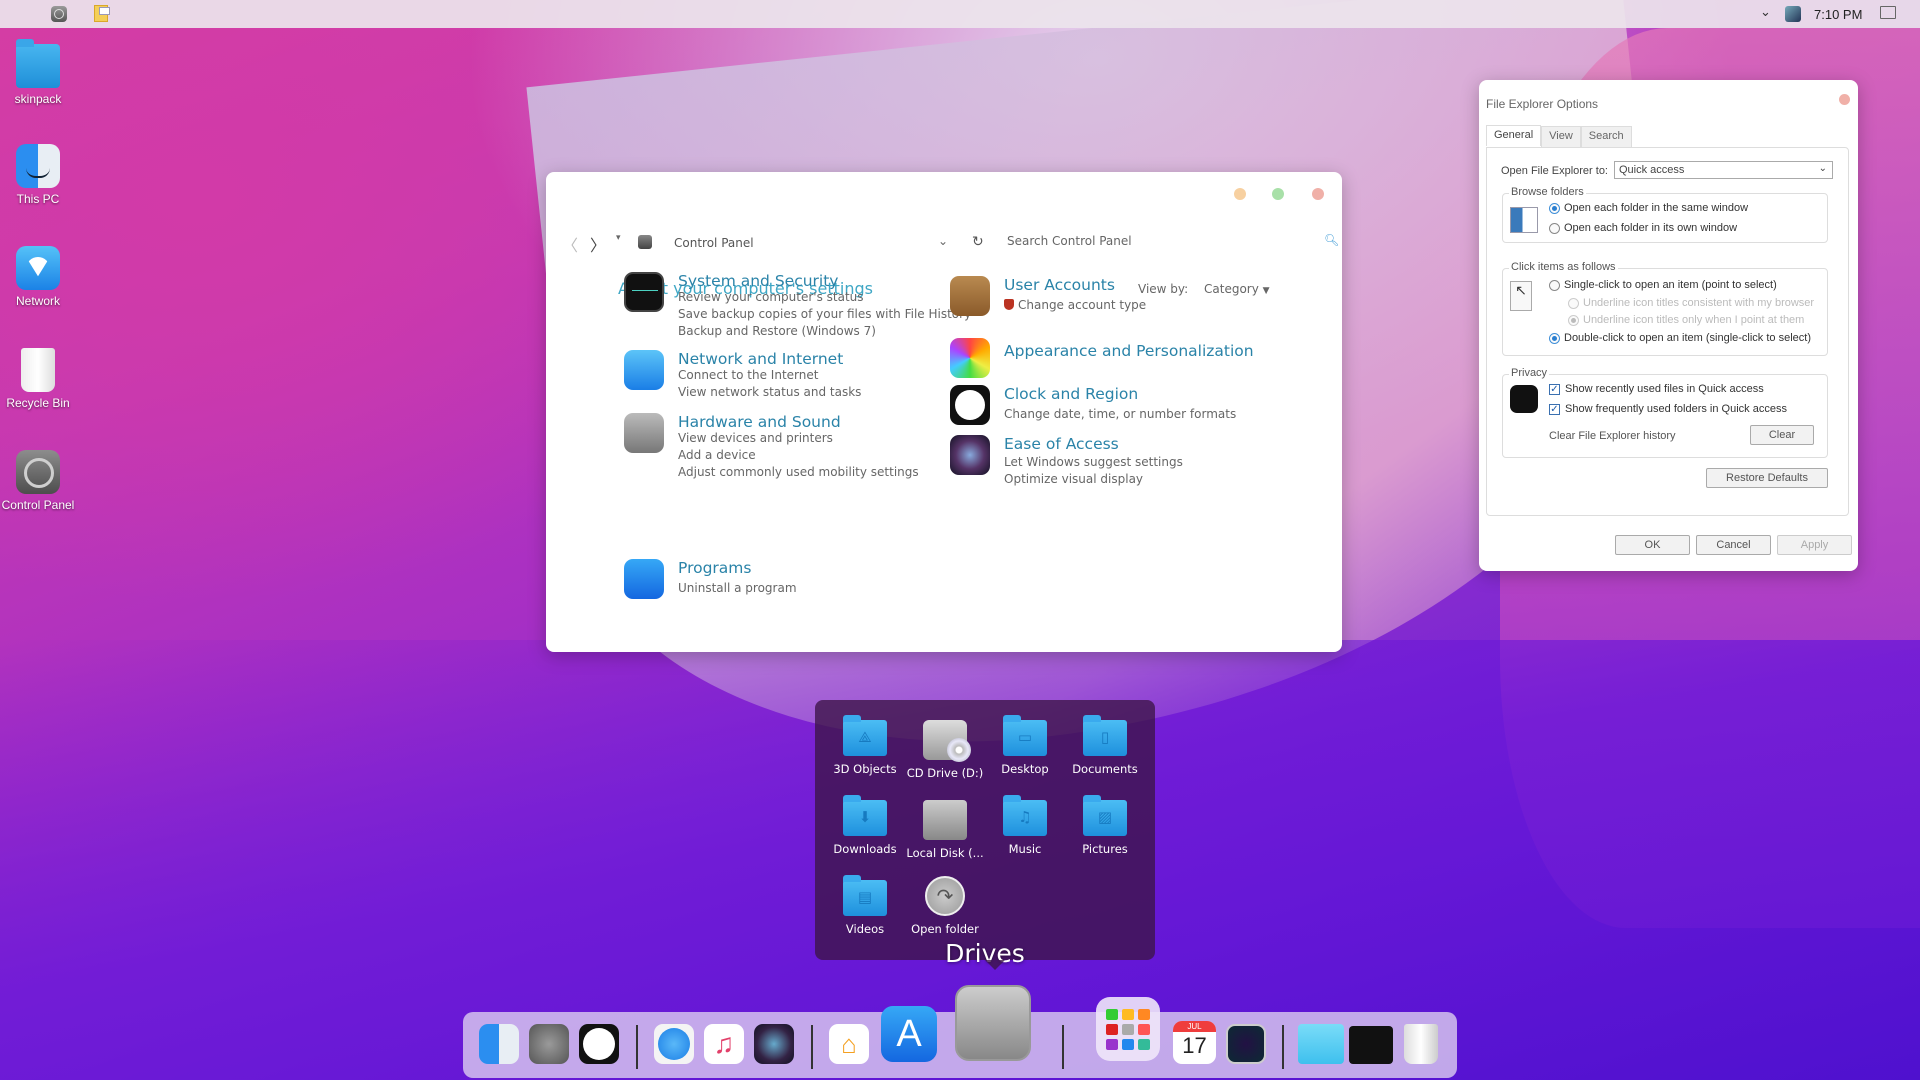 This screenshot has height=1080, width=1920. What do you see at coordinates (759, 422) in the screenshot?
I see `category-title: Hardware and Sound` at bounding box center [759, 422].